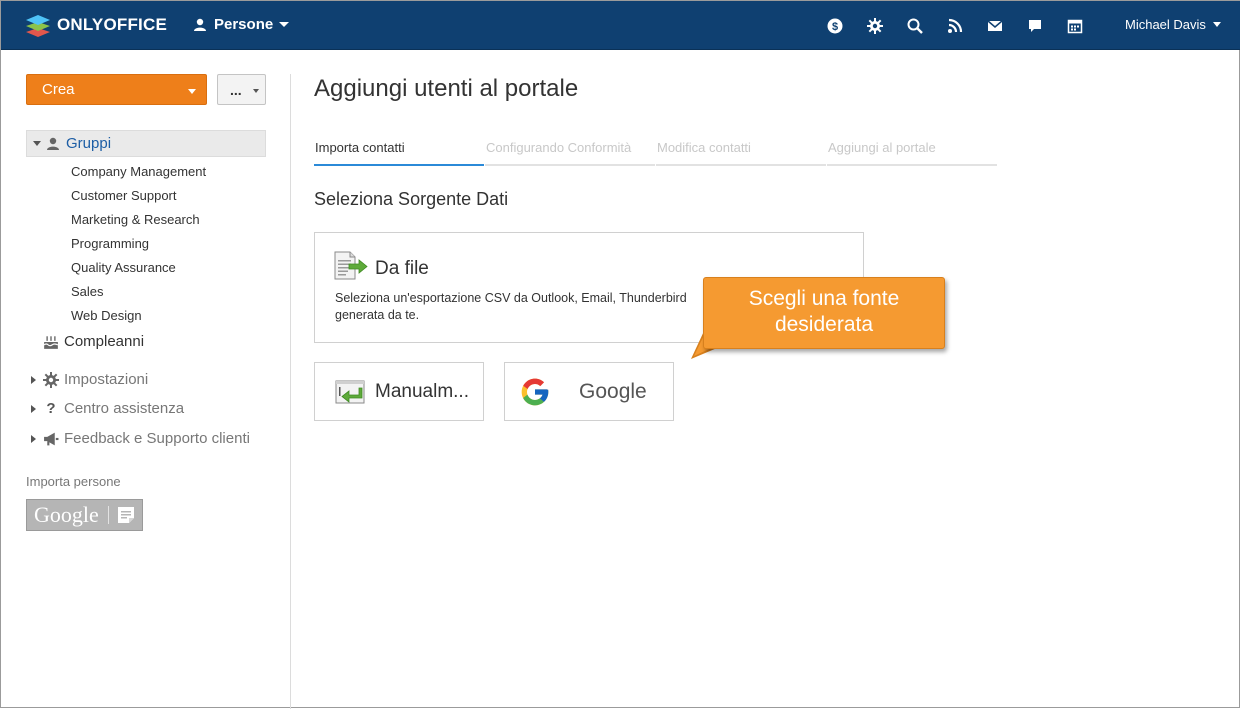  What do you see at coordinates (51, 408) in the screenshot?
I see `question-icon: ?` at bounding box center [51, 408].